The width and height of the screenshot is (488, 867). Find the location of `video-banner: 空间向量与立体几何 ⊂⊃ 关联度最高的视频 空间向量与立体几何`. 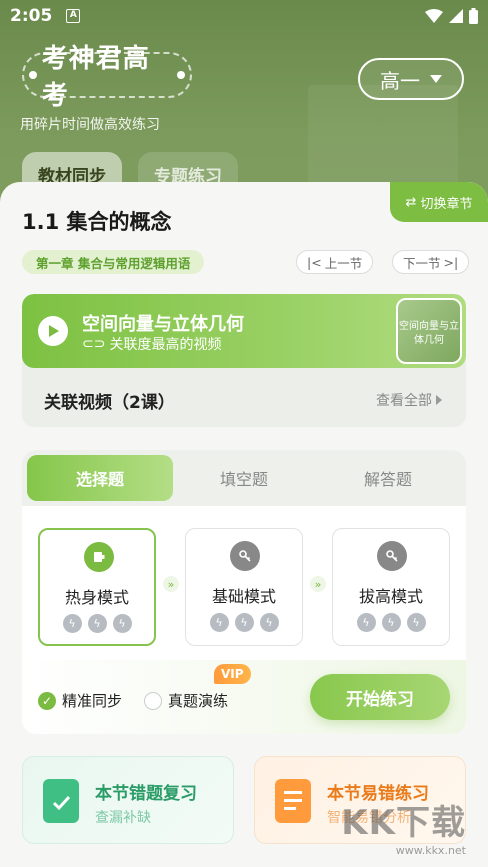

video-banner: 空间向量与立体几何 ⊂⊃ 关联度最高的视频 空间向量与立体几何 is located at coordinates (244, 331).